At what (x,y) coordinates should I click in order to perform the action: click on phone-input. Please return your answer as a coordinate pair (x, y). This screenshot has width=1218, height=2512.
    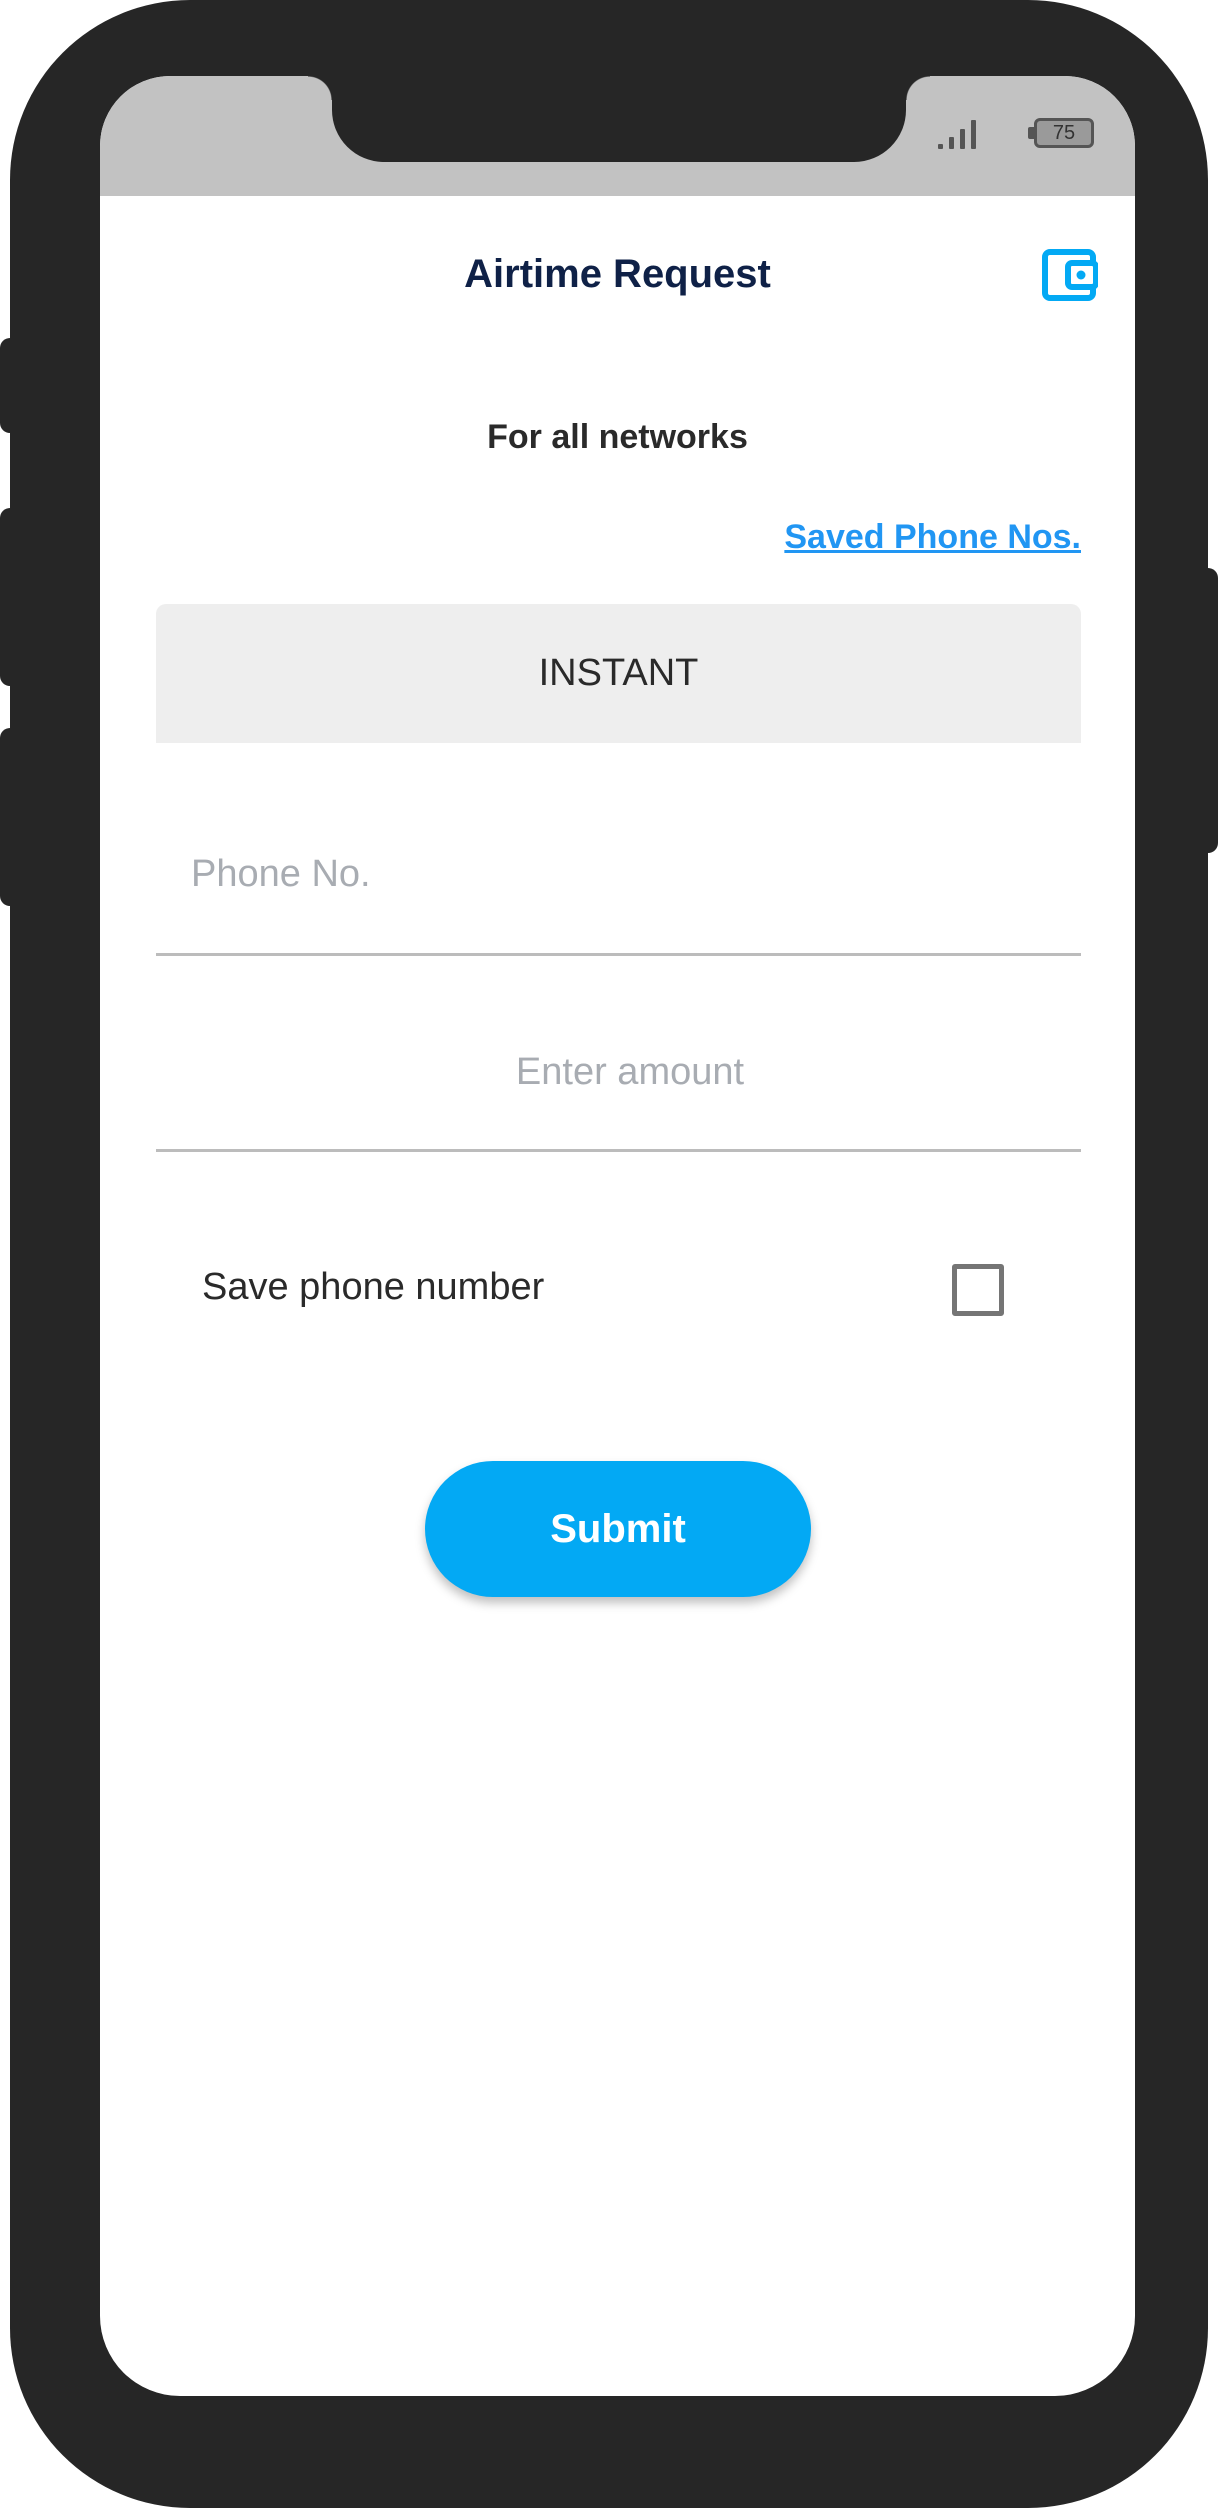
    Looking at the image, I should click on (618, 874).